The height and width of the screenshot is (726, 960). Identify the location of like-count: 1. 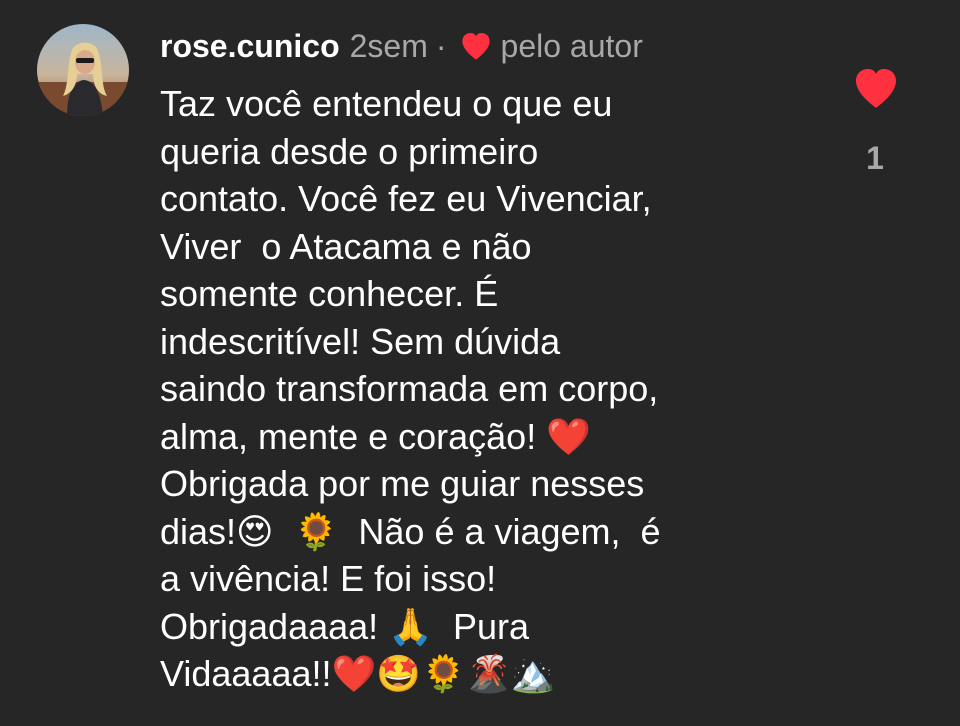
(875, 158).